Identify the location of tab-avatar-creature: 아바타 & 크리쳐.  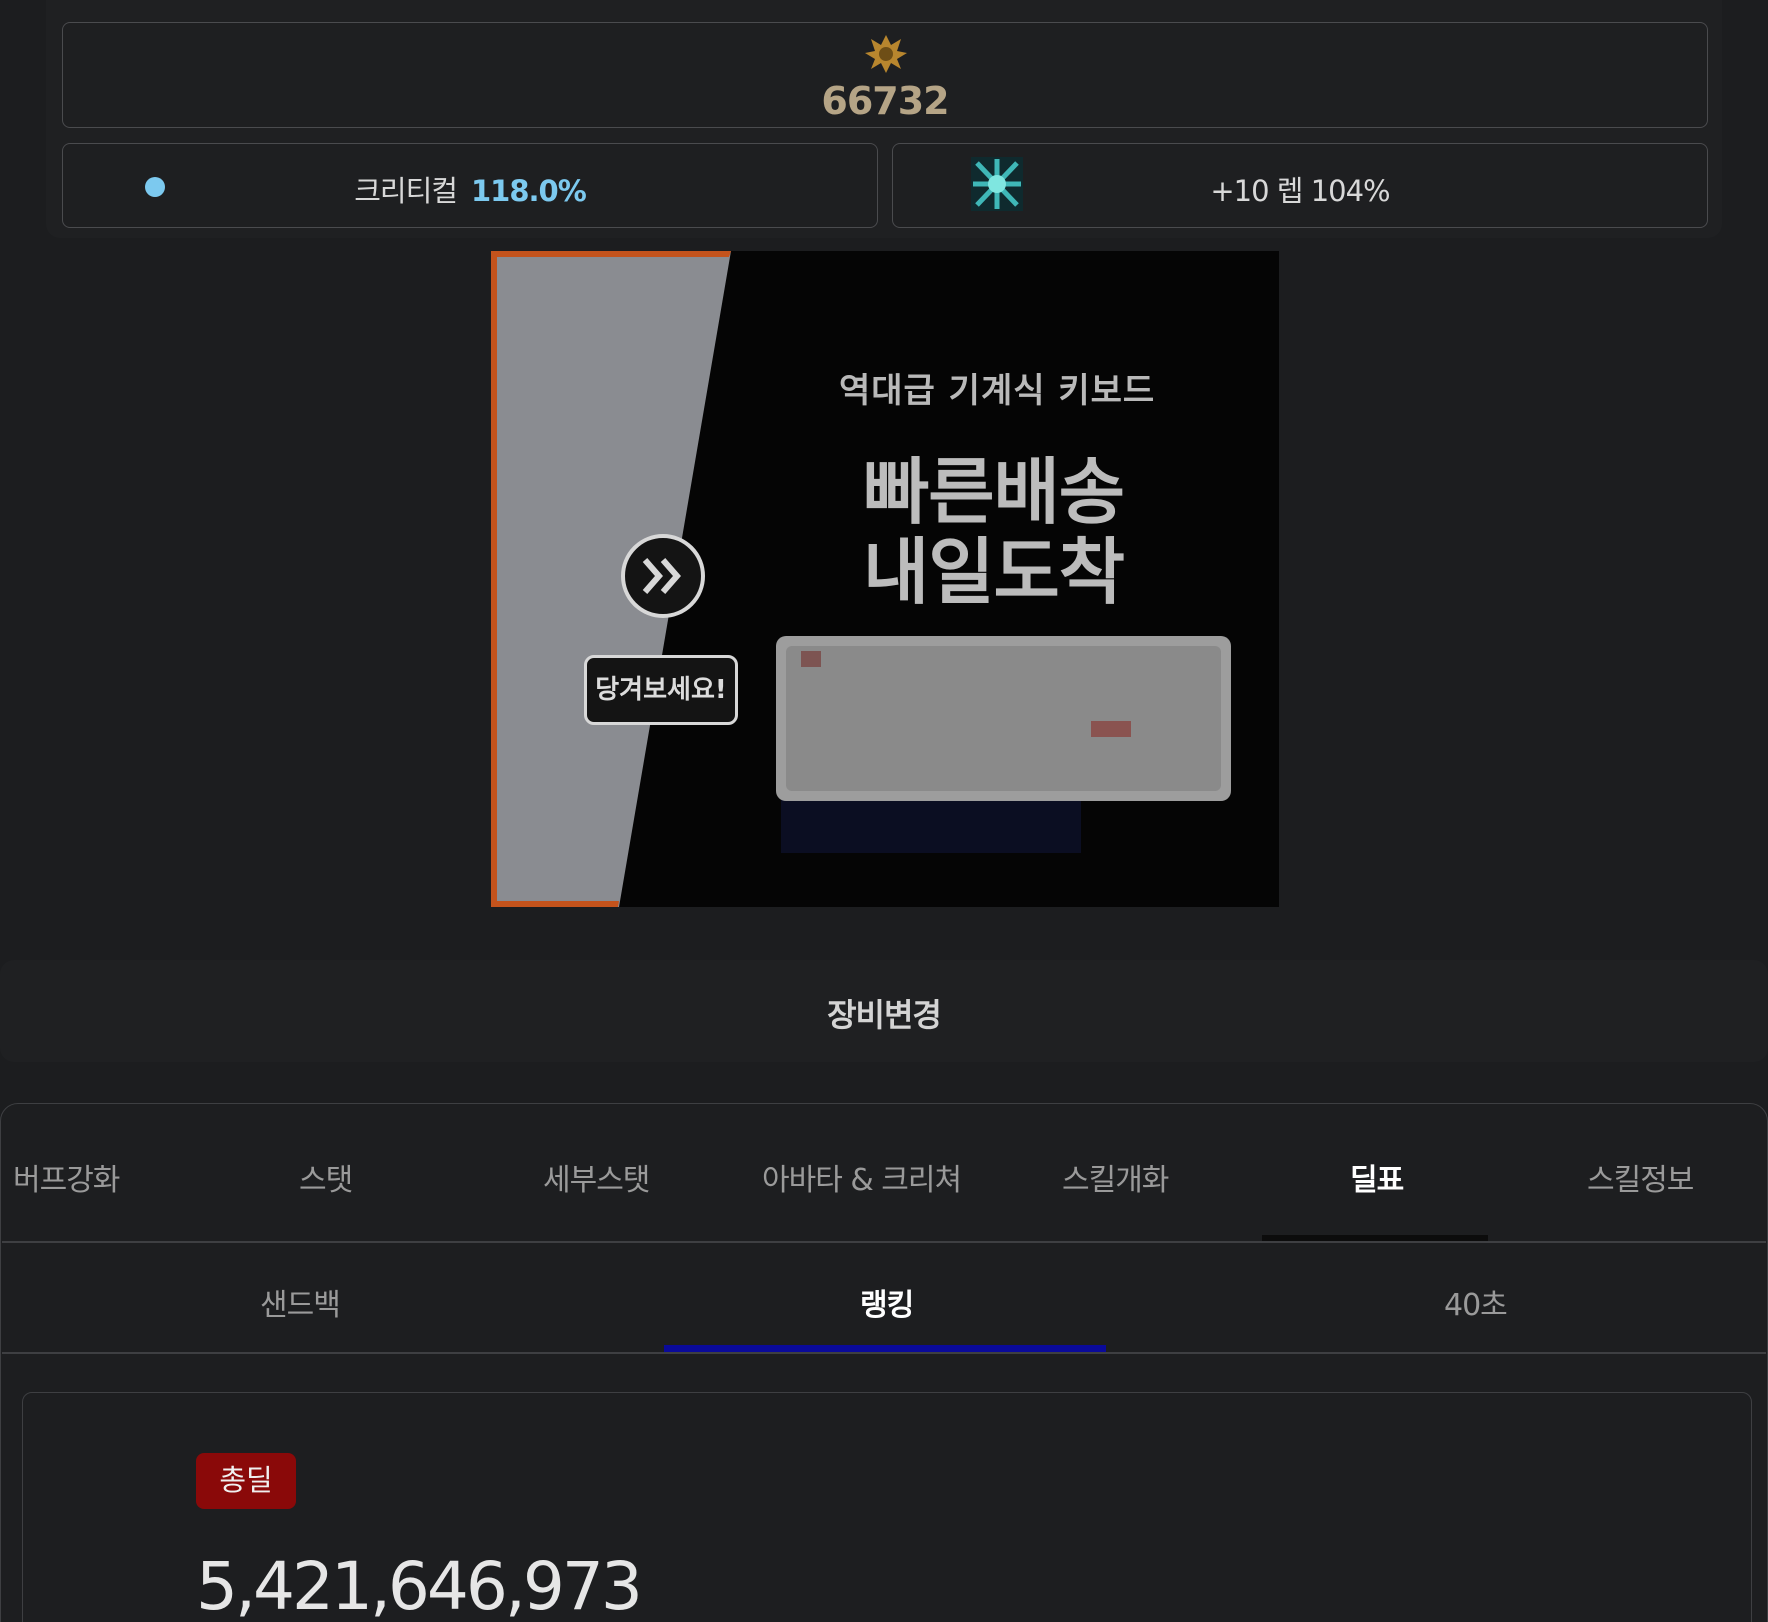
(862, 1177).